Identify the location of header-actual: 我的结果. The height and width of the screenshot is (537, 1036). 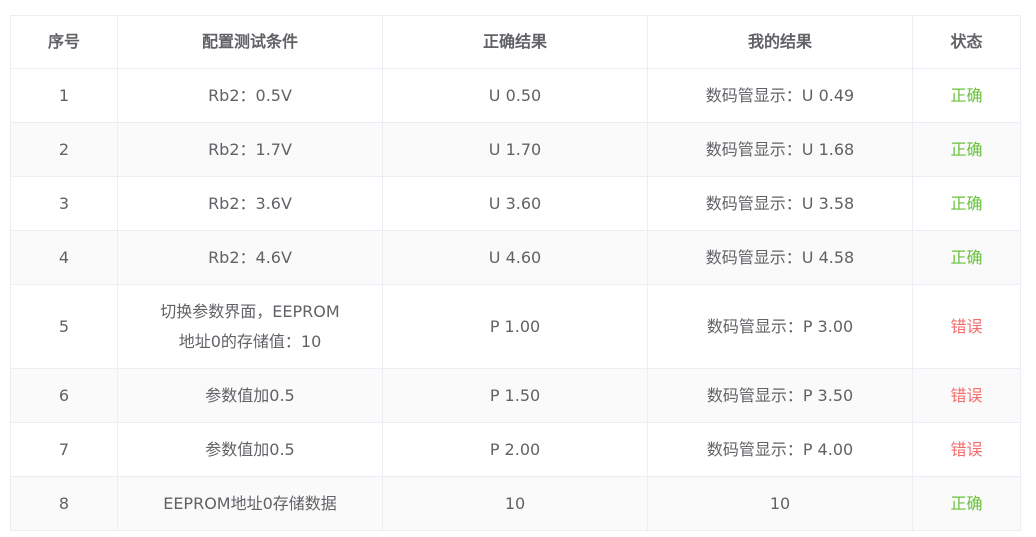
(780, 42).